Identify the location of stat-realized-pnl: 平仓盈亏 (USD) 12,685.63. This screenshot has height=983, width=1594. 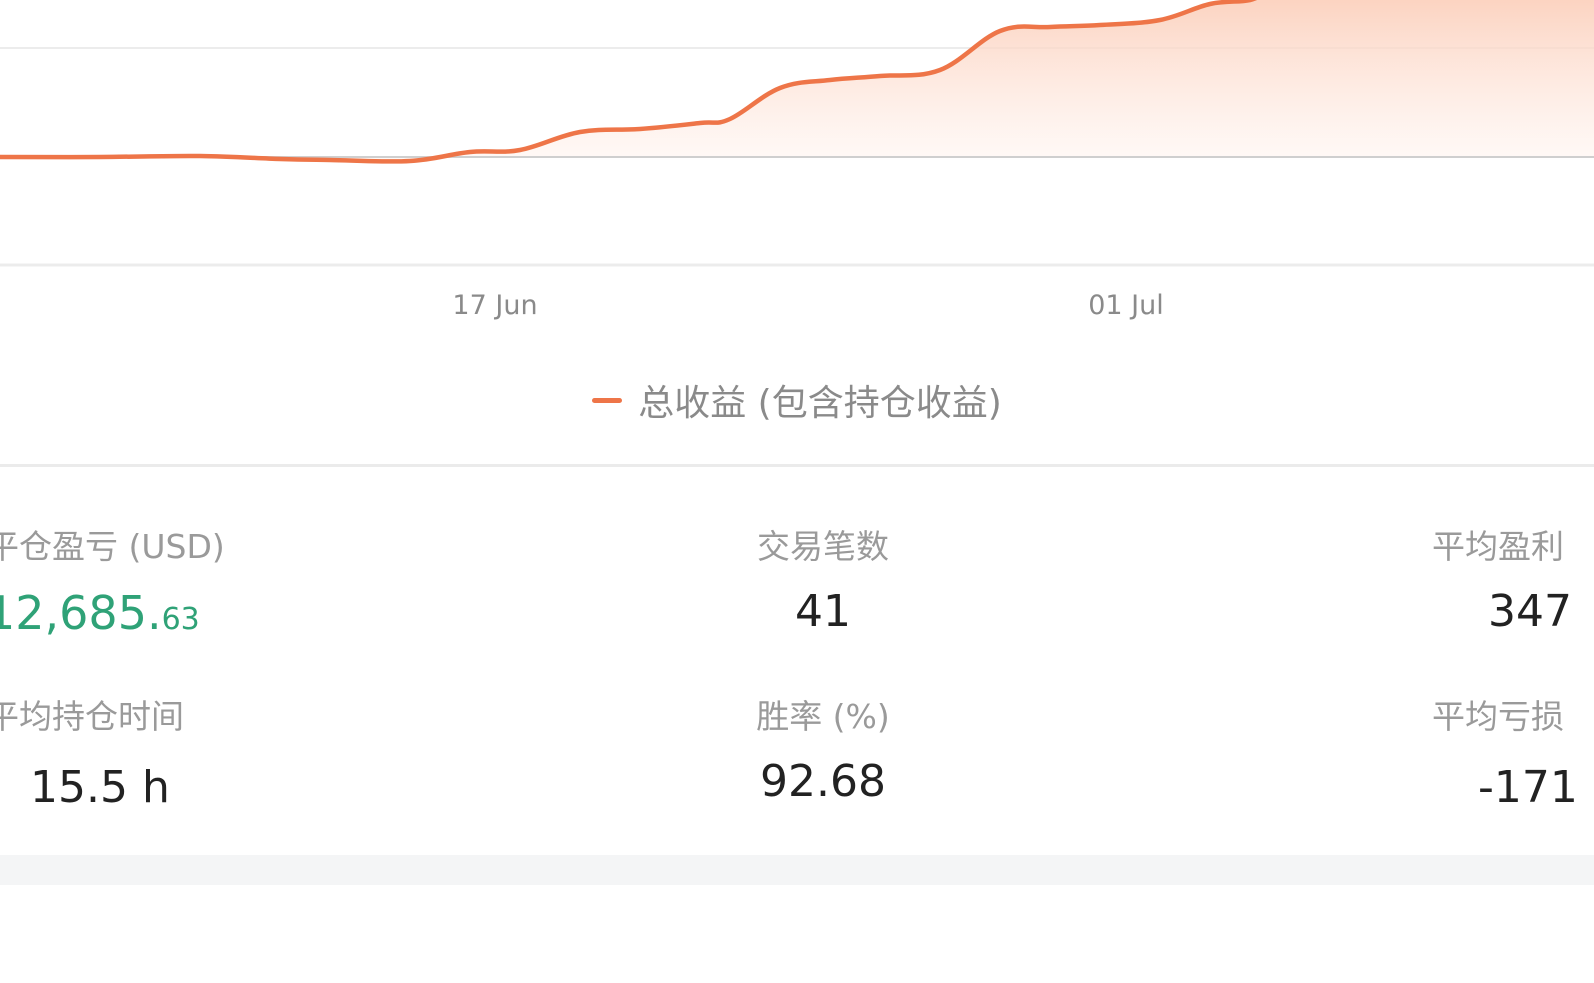
(203, 580).